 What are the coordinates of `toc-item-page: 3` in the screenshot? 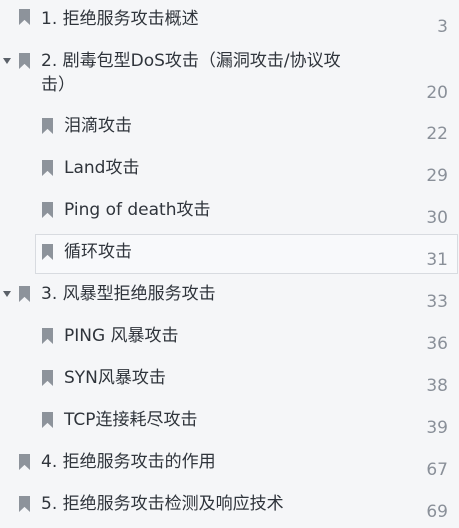 It's located at (442, 27).